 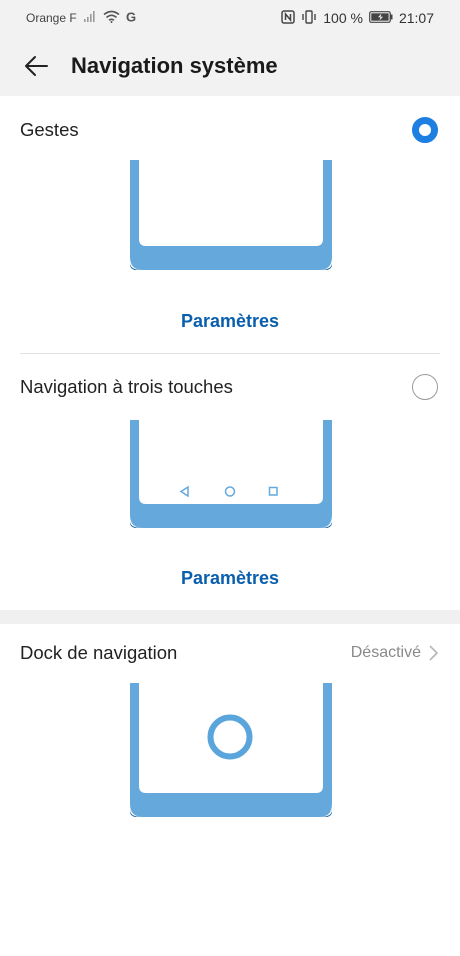 What do you see at coordinates (273, 491) in the screenshot?
I see `nav-recents-icon` at bounding box center [273, 491].